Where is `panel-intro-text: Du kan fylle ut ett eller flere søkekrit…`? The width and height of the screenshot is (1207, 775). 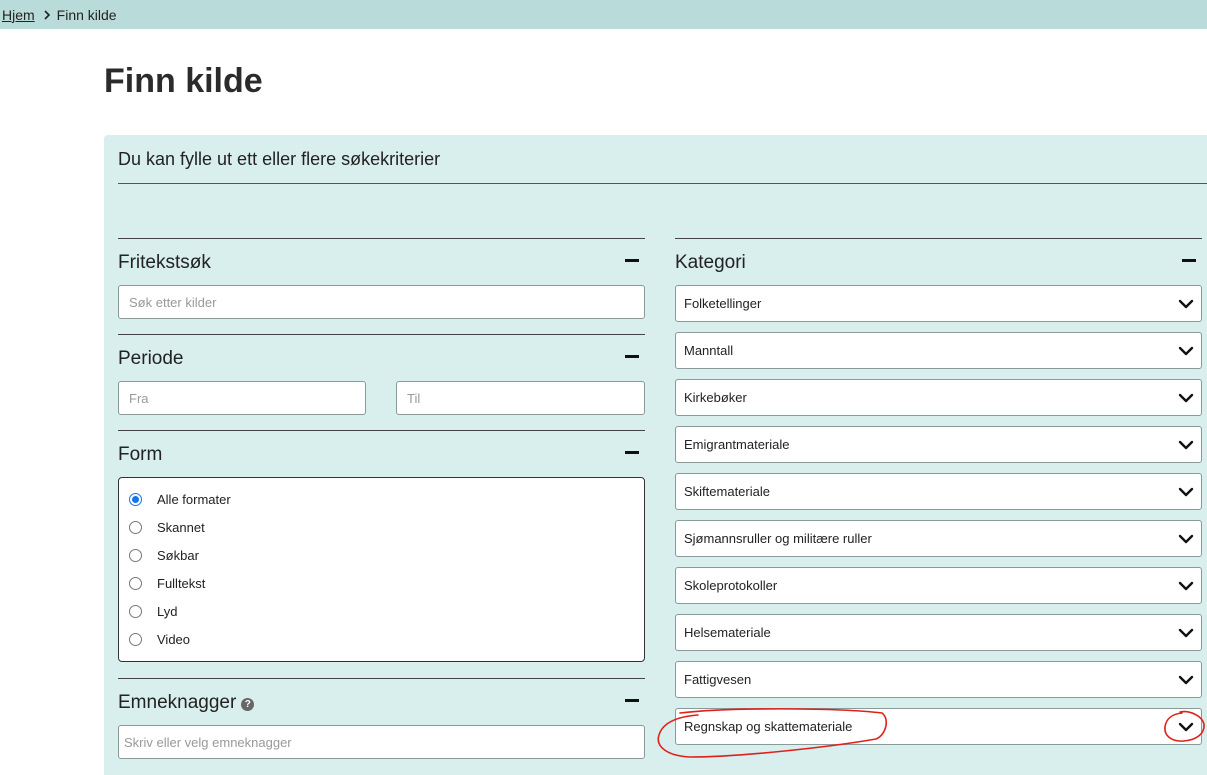
panel-intro-text: Du kan fylle ut ett eller flere søkekrit… is located at coordinates (279, 159).